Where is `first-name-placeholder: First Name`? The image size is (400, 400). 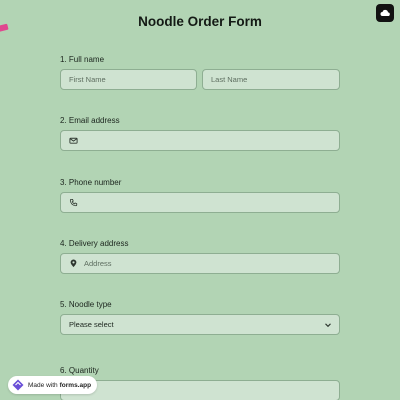
first-name-placeholder: First Name is located at coordinates (87, 79).